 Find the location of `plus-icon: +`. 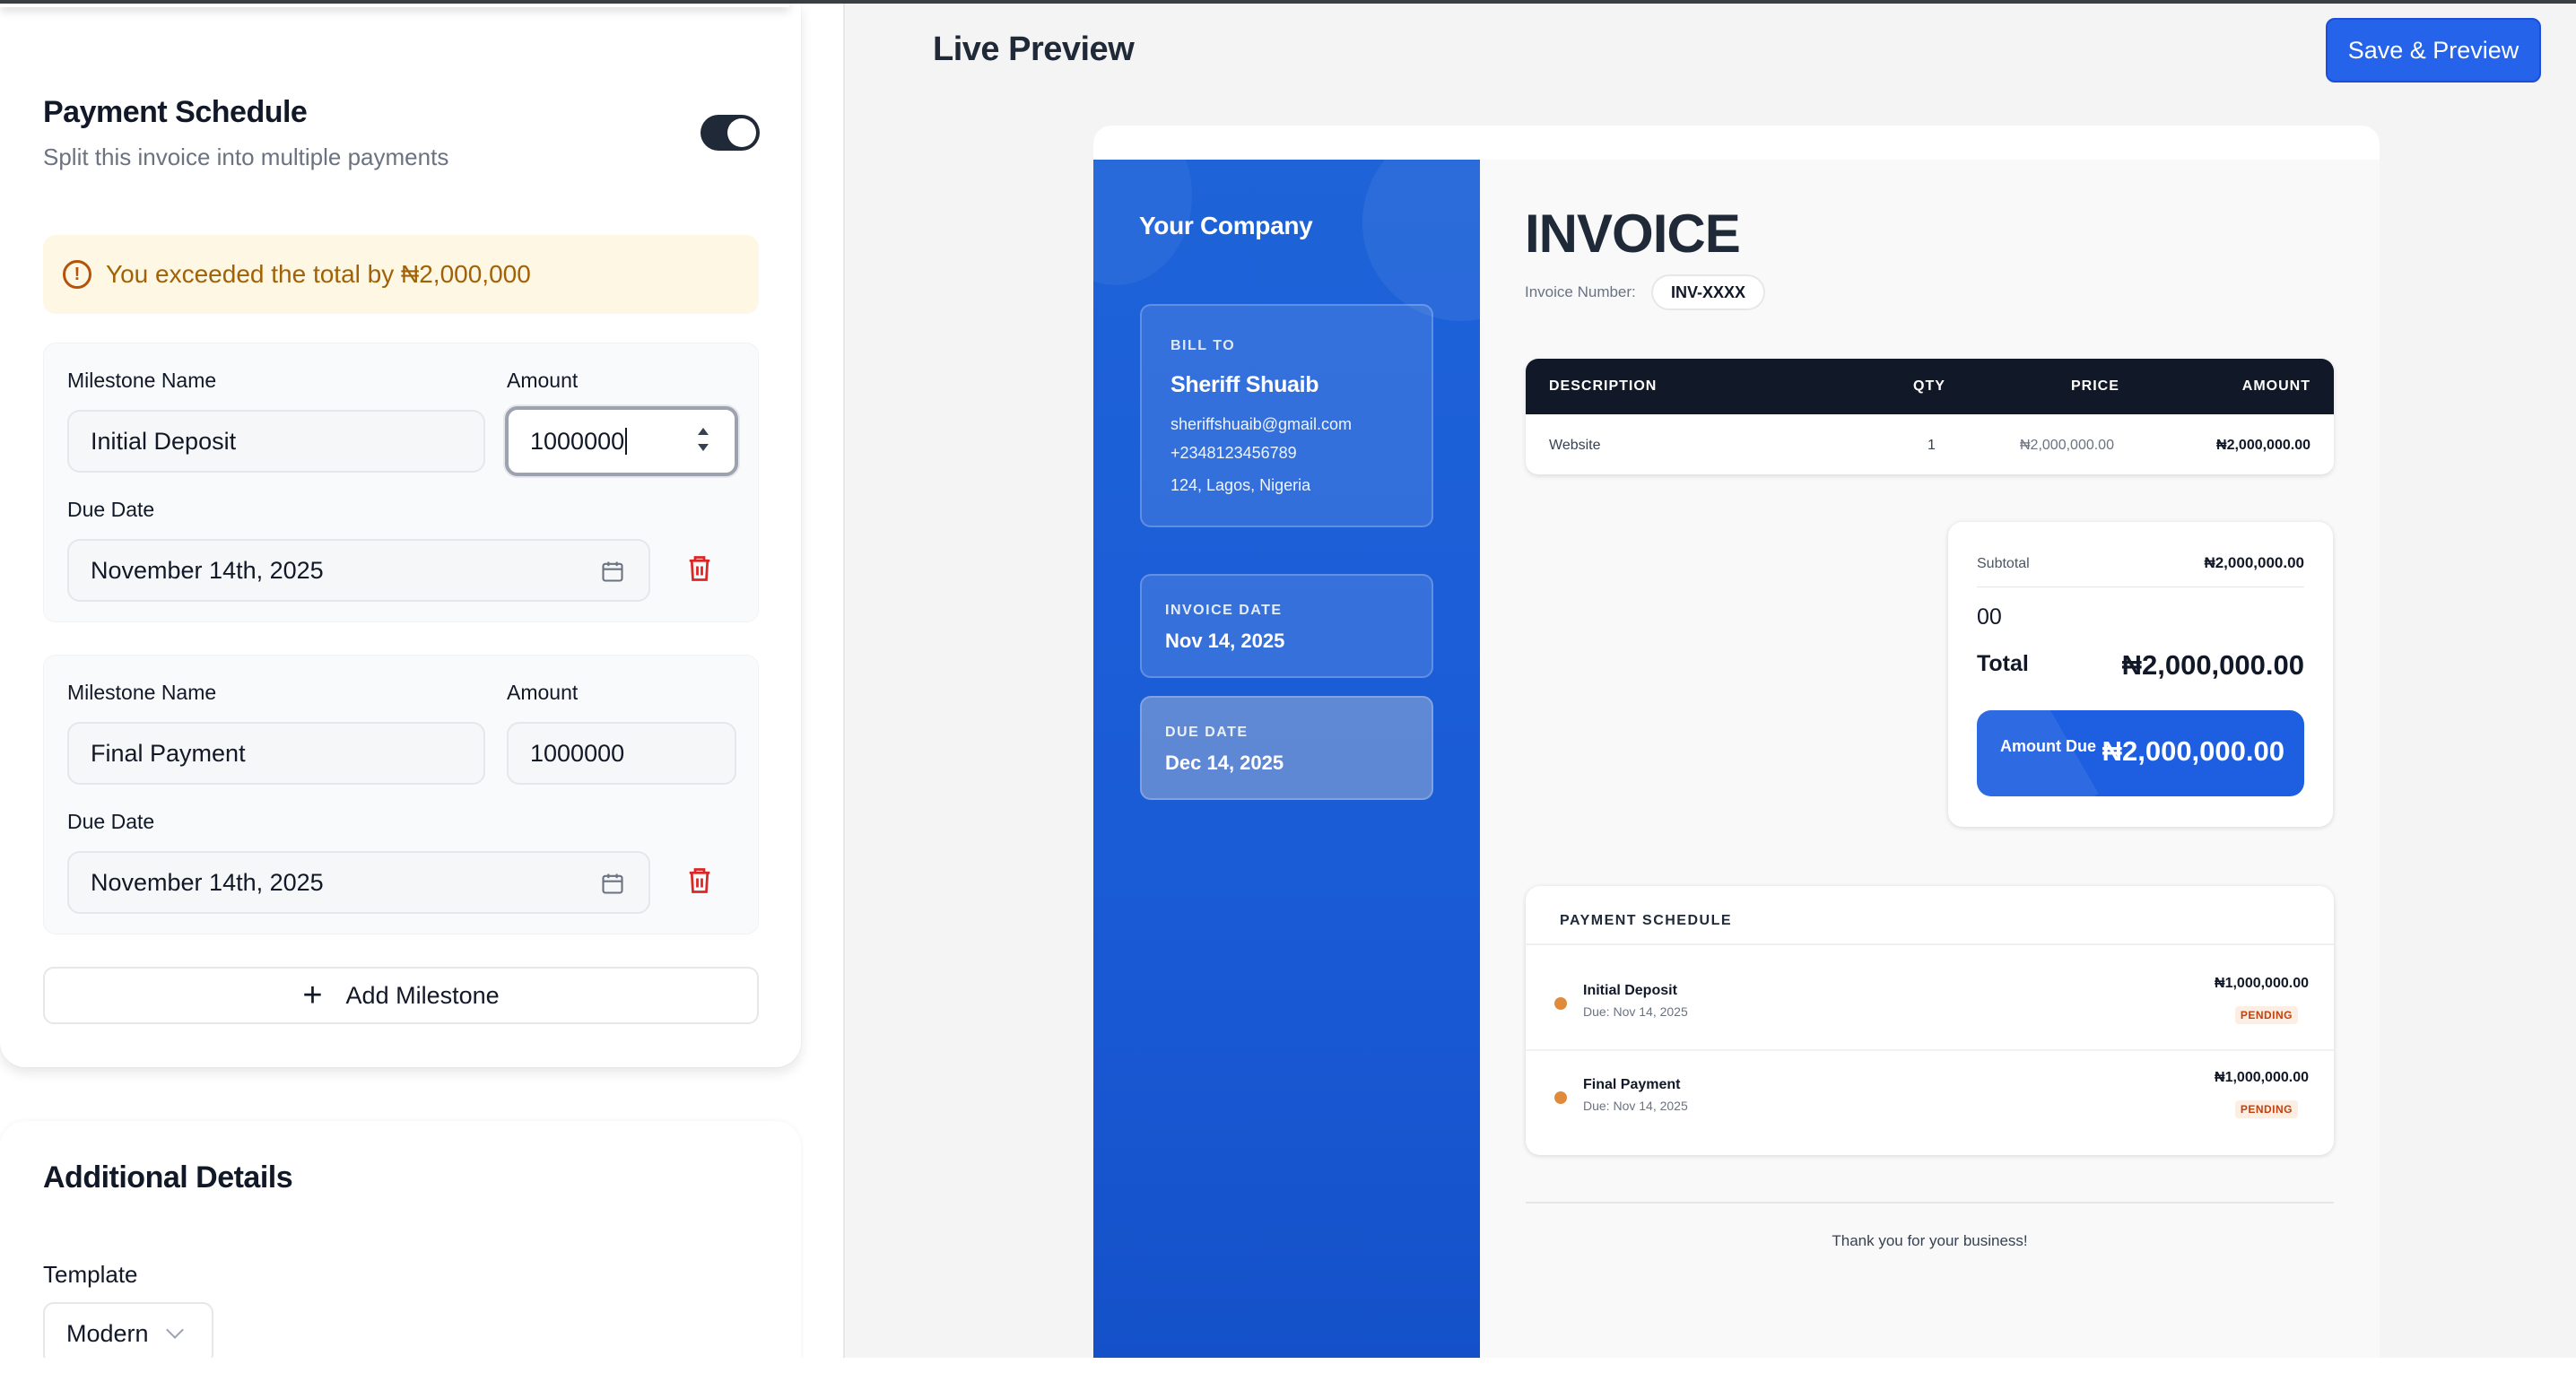

plus-icon: + is located at coordinates (312, 996).